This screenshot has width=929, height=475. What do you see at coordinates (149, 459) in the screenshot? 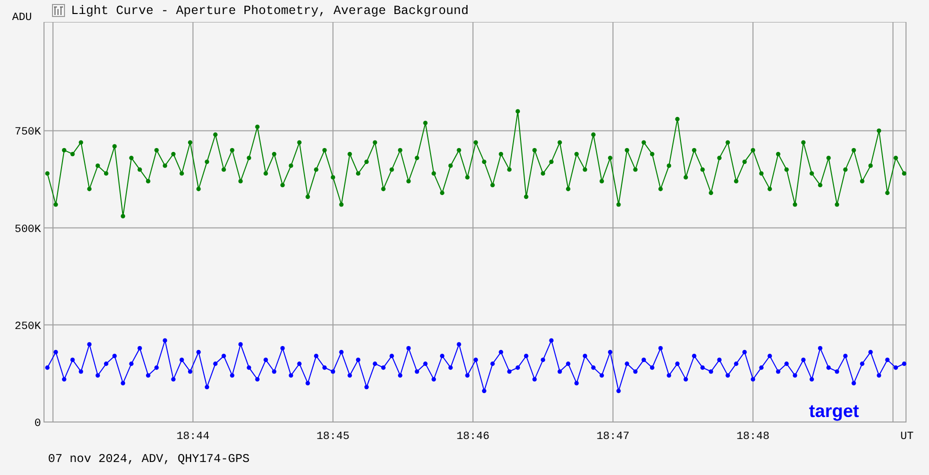
I see `footer-text: 07 nov 2024, ADV, QHY174-GPS` at bounding box center [149, 459].